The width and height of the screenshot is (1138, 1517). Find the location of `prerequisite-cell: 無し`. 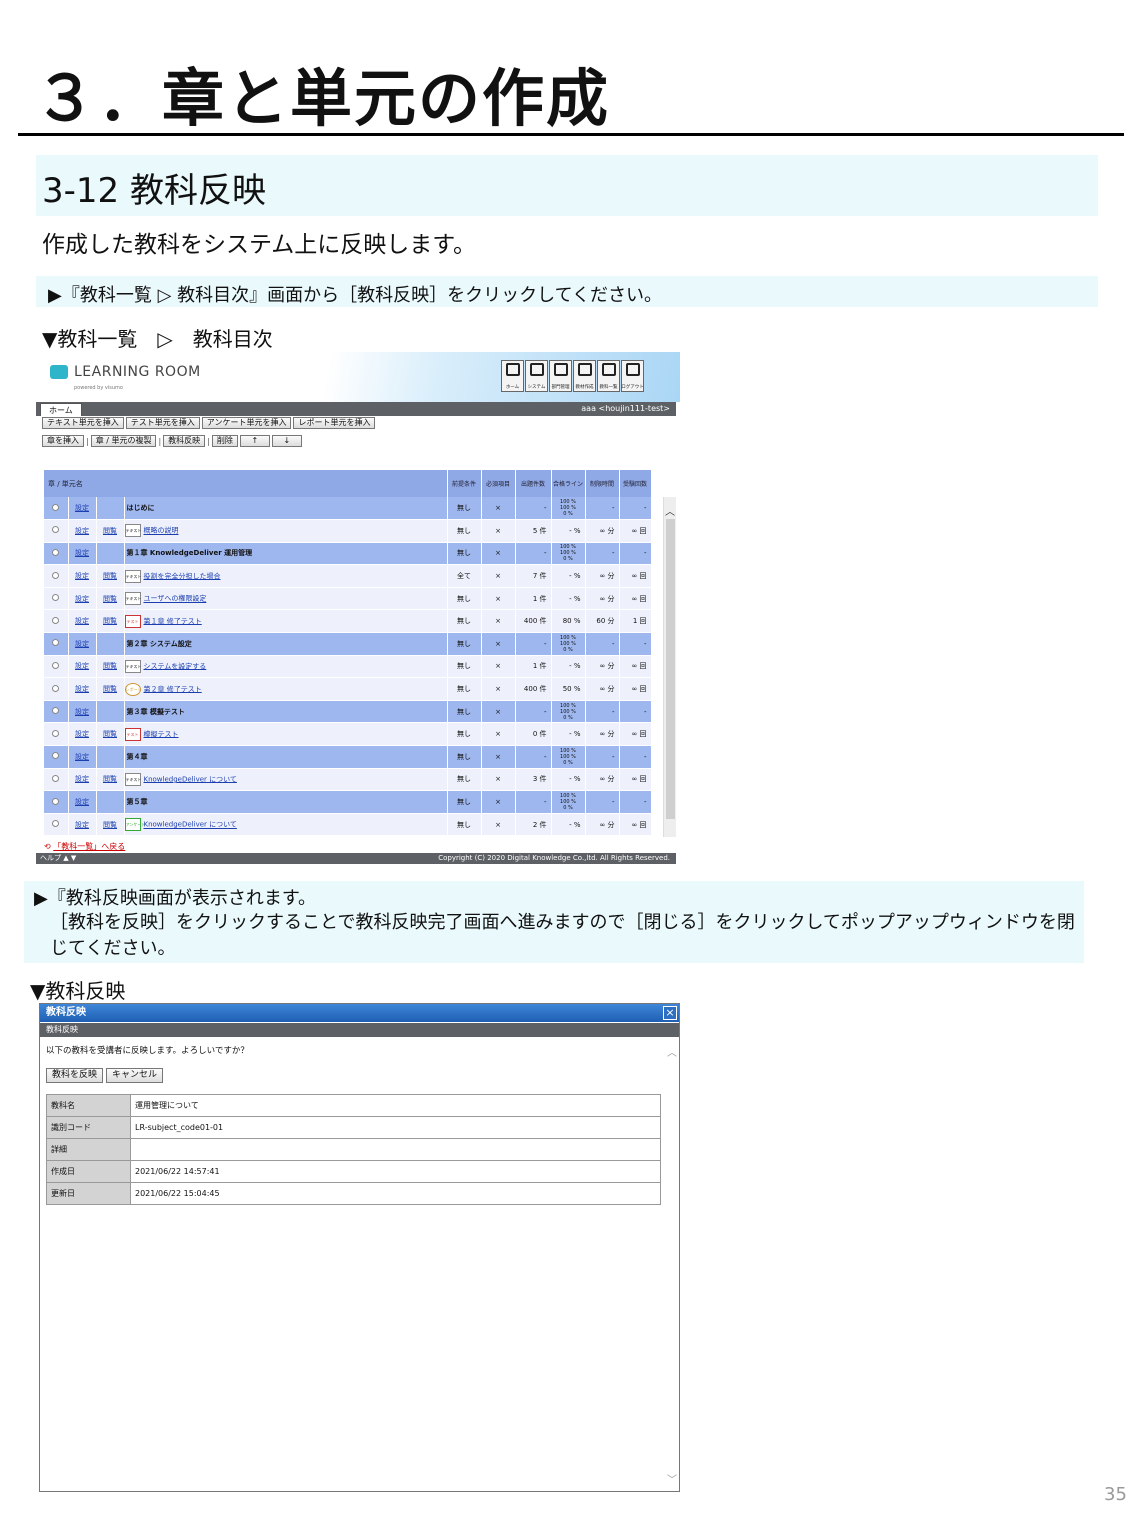

prerequisite-cell: 無し is located at coordinates (464, 599).